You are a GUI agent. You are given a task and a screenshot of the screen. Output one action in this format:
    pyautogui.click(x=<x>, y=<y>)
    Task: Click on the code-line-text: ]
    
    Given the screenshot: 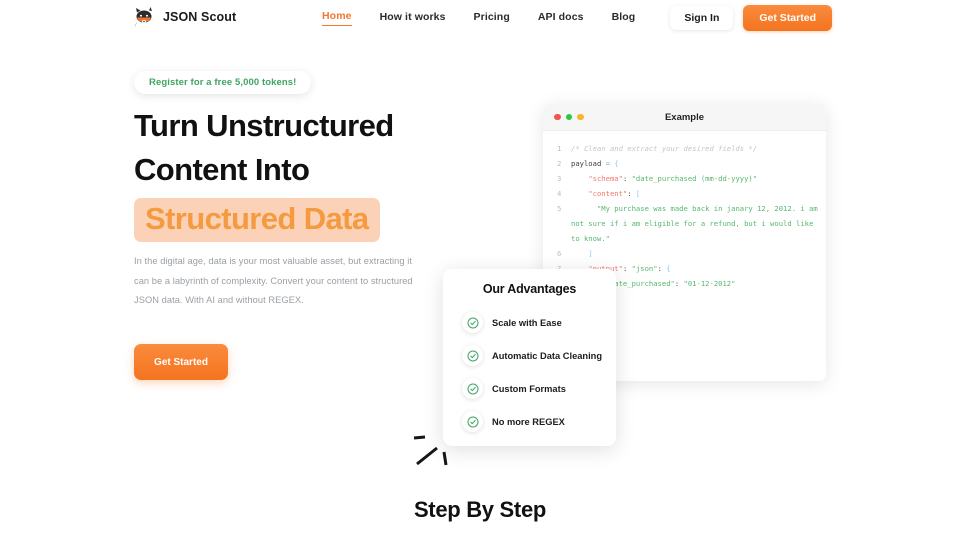 What is the action you would take?
    pyautogui.click(x=590, y=253)
    